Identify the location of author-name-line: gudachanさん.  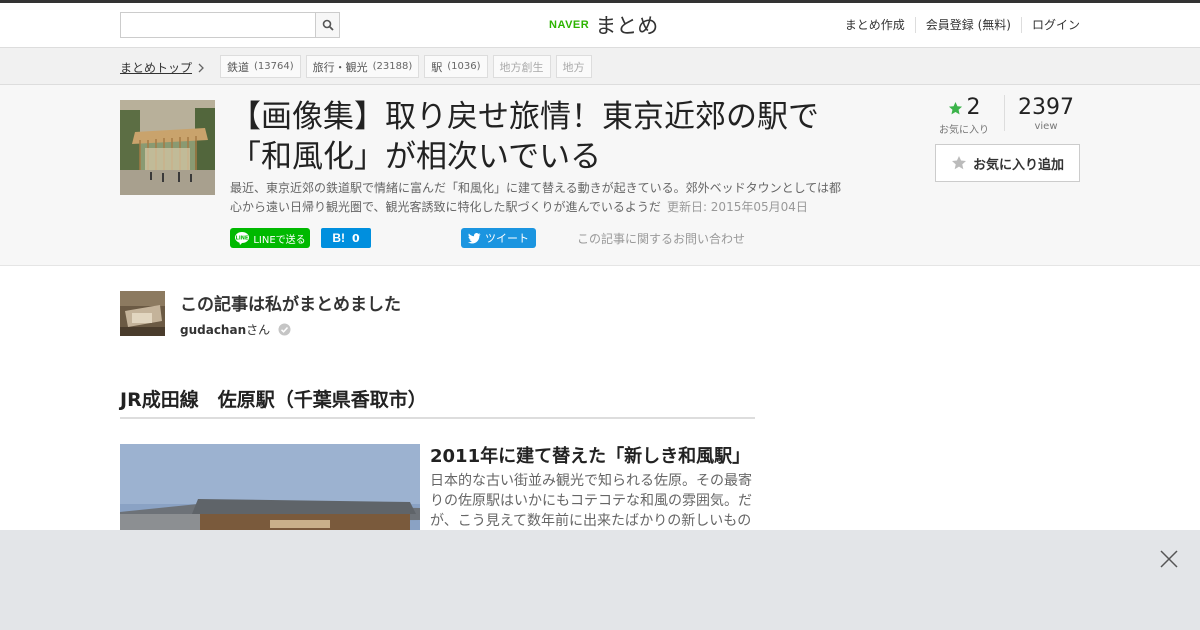
(235, 329).